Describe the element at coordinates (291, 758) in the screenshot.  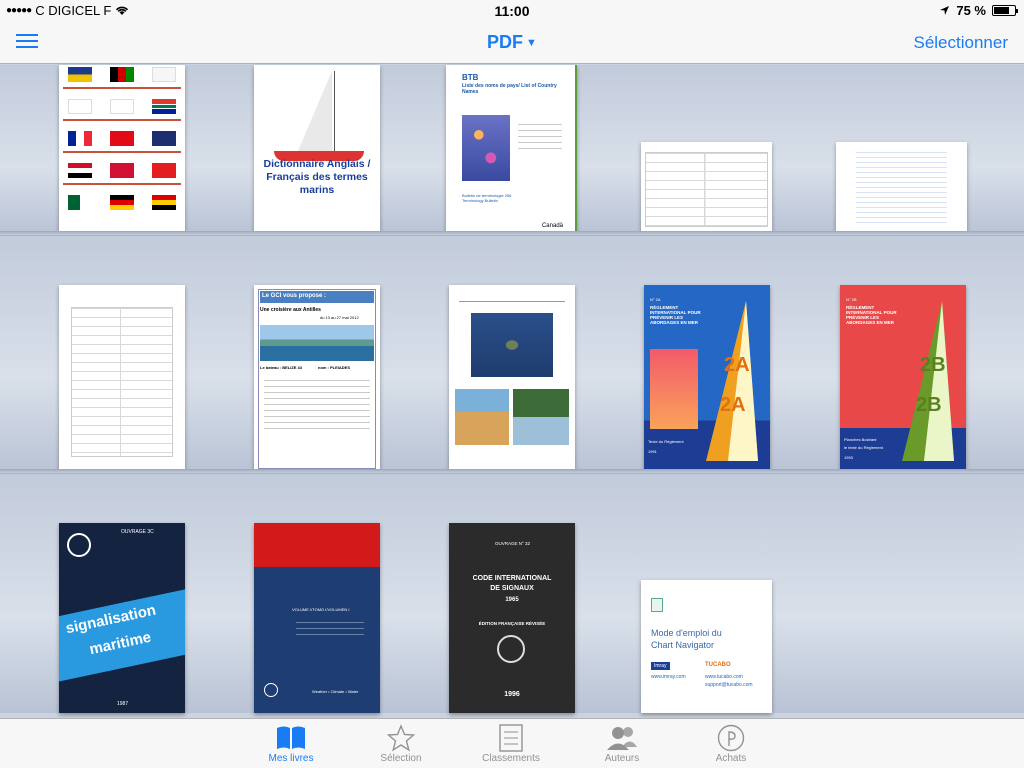
I see `tab-label: Mes livres` at that location.